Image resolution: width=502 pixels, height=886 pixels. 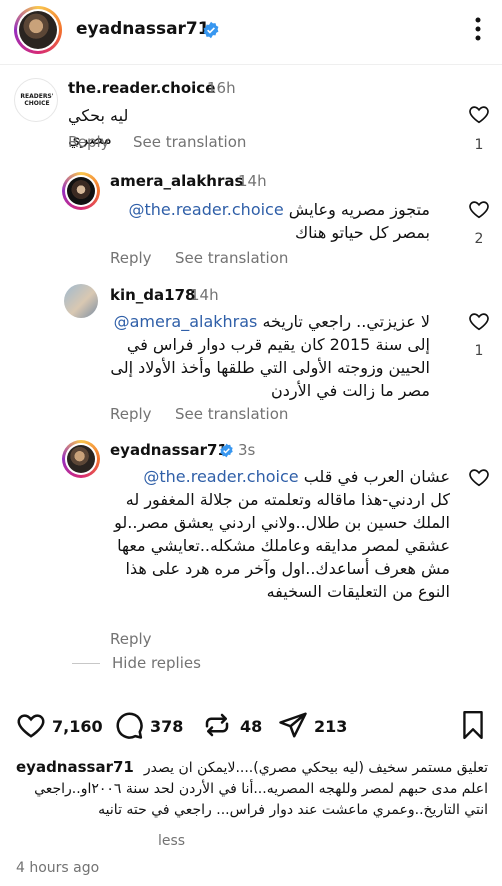 I want to click on comment-username: eyadnassar71, so click(x=169, y=450).